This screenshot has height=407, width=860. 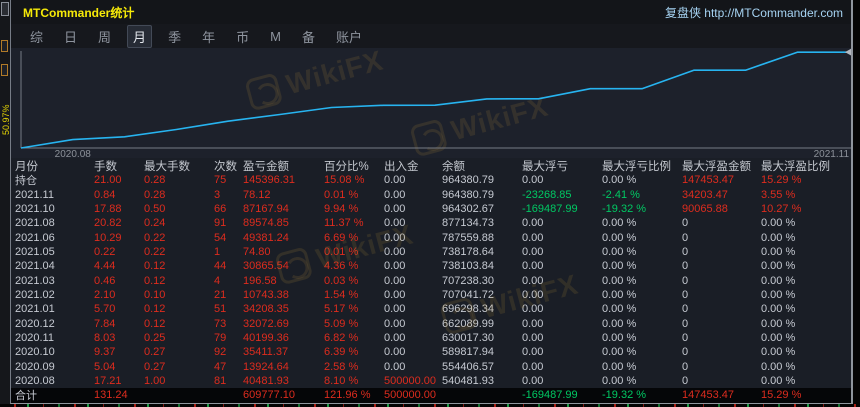 What do you see at coordinates (34, 194) in the screenshot?
I see `cell: 2021.11` at bounding box center [34, 194].